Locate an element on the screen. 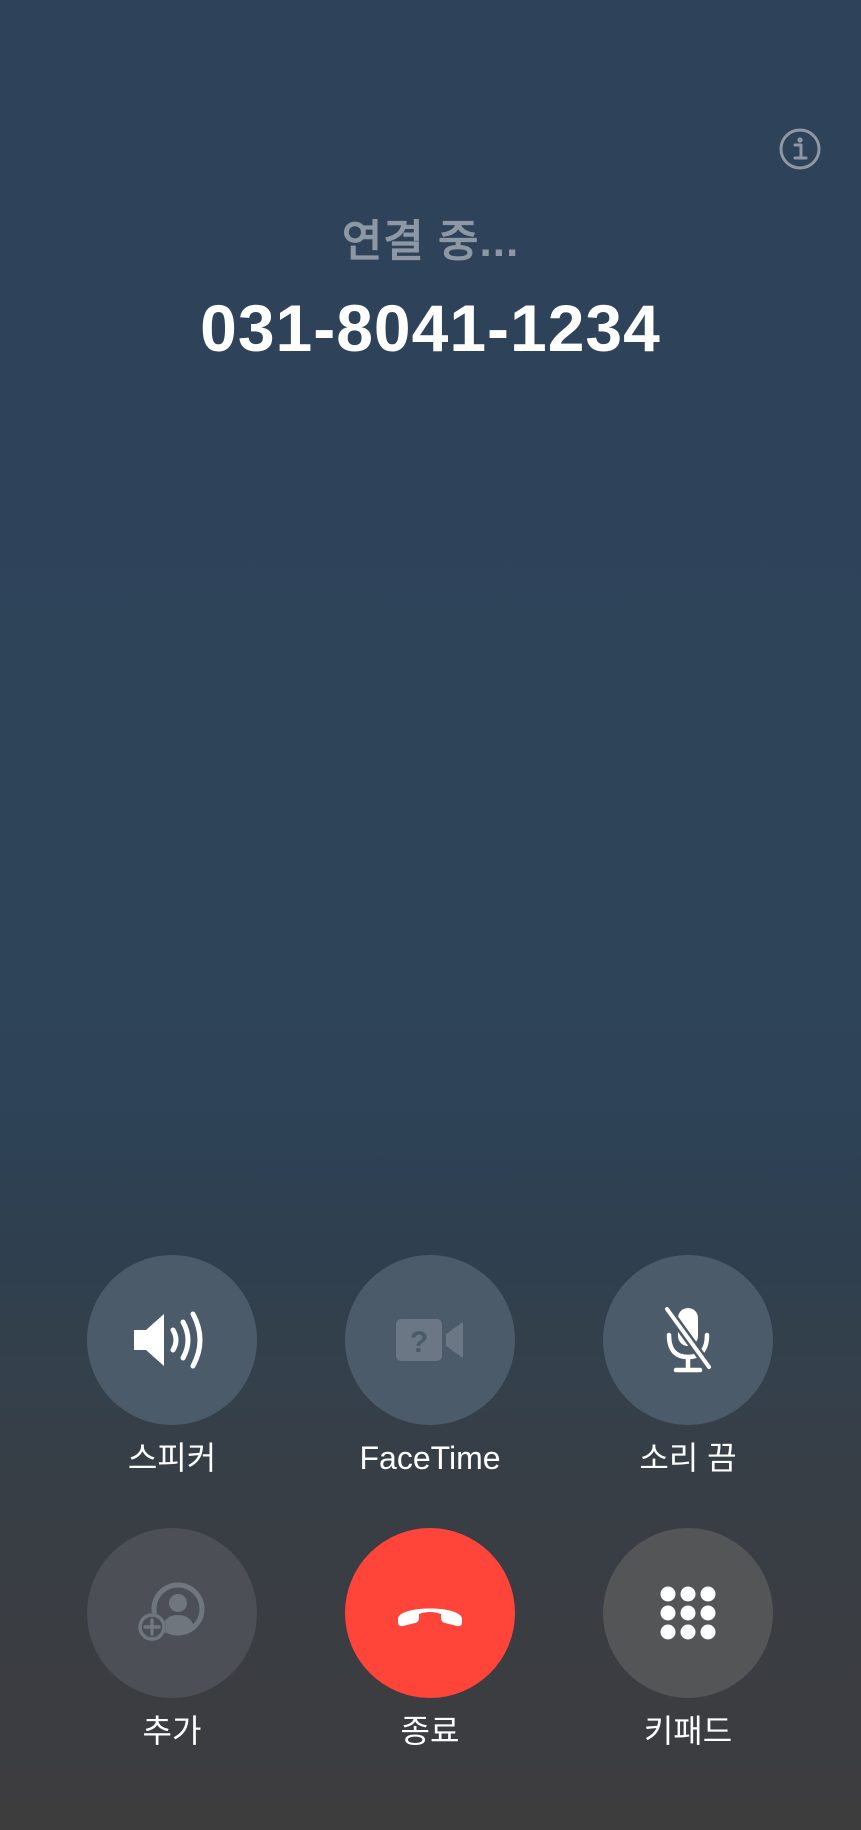 The width and height of the screenshot is (861, 1830). add-person-icon is located at coordinates (171, 1611).